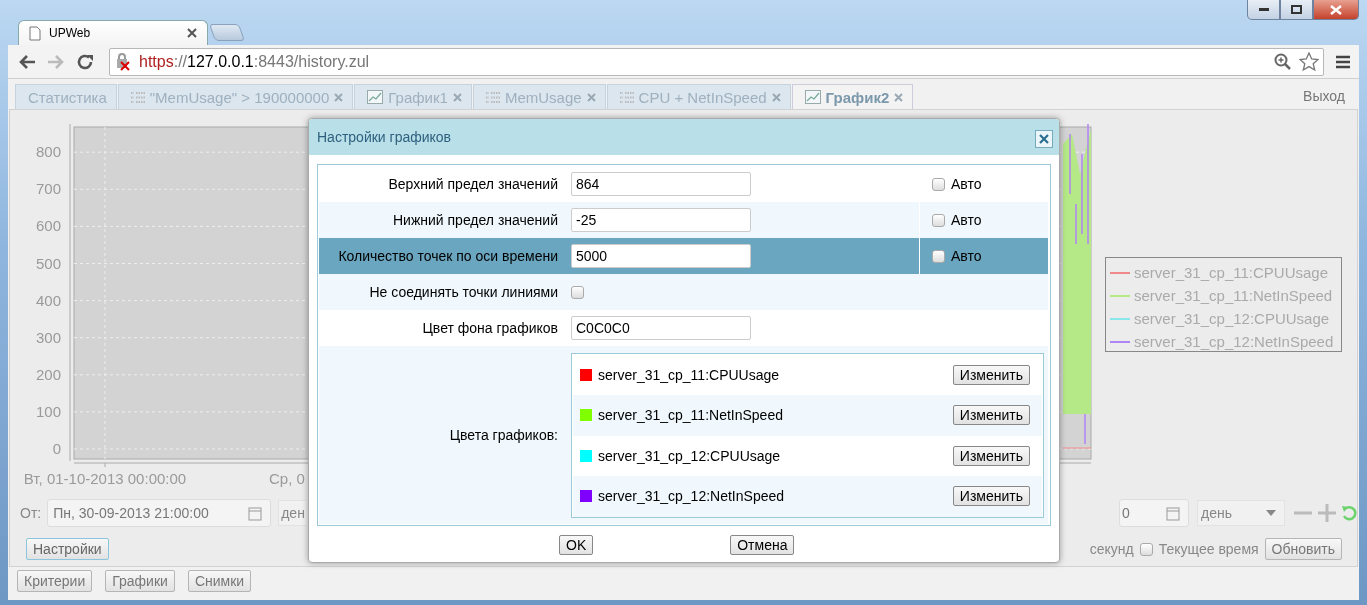 Image resolution: width=1367 pixels, height=605 pixels. Describe the element at coordinates (418, 97) in the screenshot. I see `tab-label: График1` at that location.